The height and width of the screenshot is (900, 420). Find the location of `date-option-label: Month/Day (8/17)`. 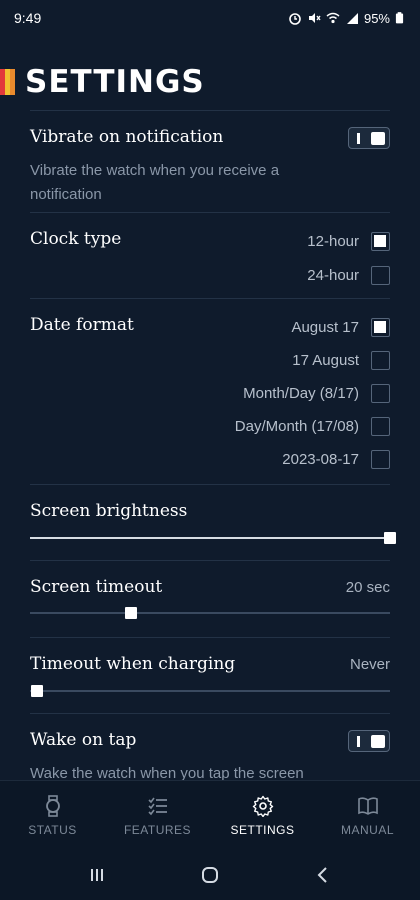

date-option-label: Month/Day (8/17) is located at coordinates (301, 393).